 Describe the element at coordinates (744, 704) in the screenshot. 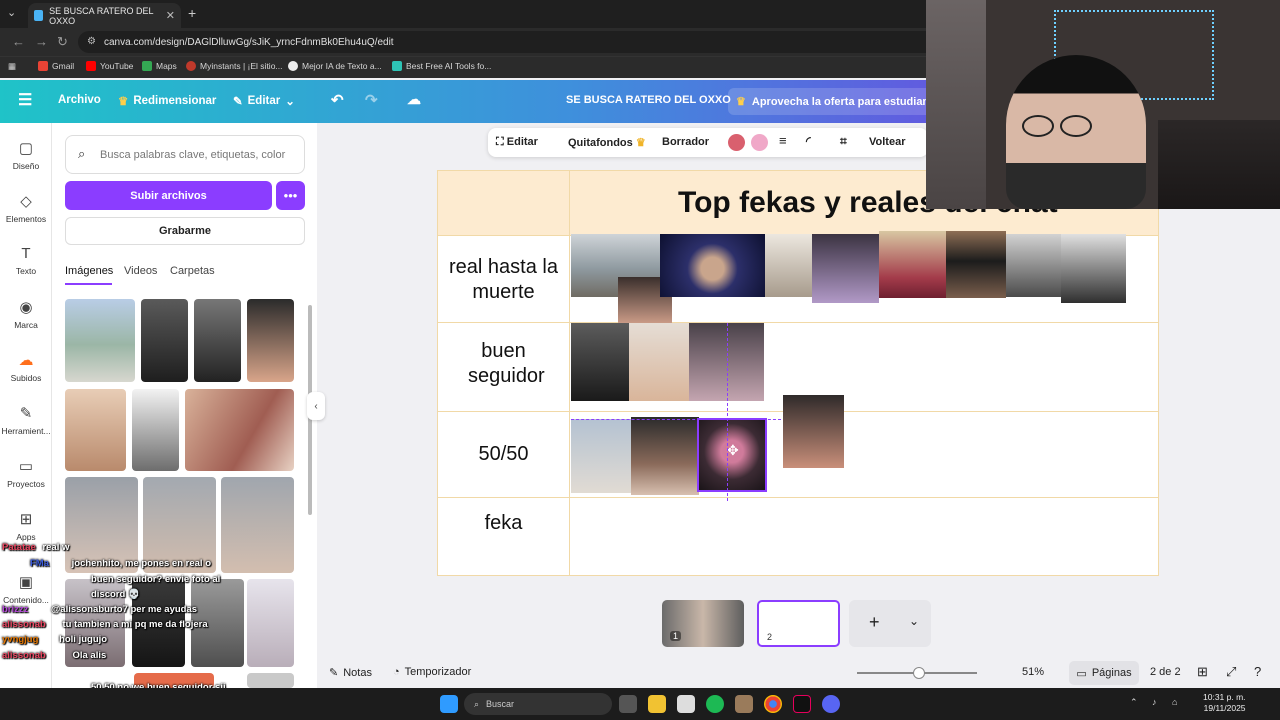

I see `game-icon` at that location.